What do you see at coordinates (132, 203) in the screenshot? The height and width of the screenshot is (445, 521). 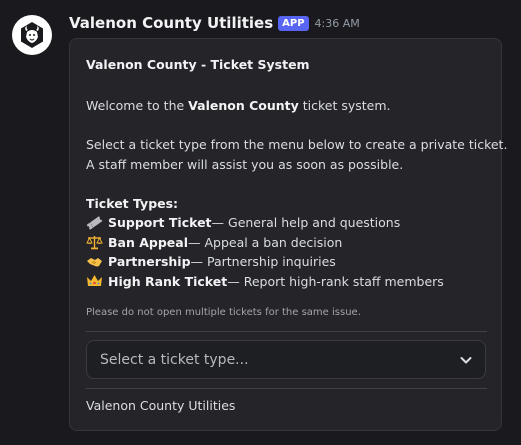 I see `ticket-types-heading: Ticket Types:` at bounding box center [132, 203].